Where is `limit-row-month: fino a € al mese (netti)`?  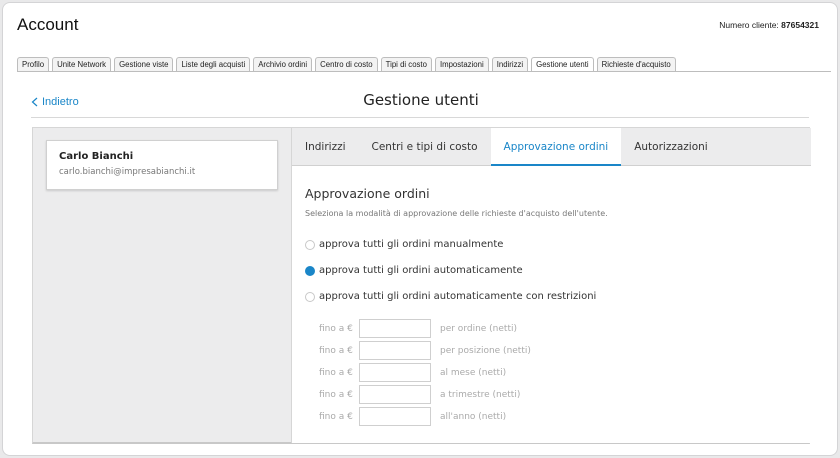
limit-row-month: fino a € al mese (netti) is located at coordinates (412, 372).